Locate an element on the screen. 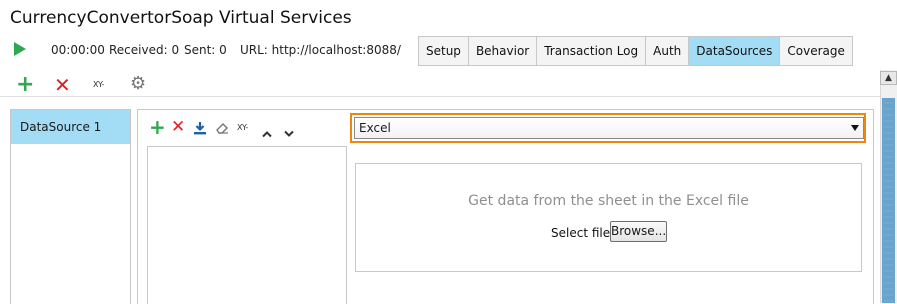 Image resolution: width=897 pixels, height=304 pixels. download-icon is located at coordinates (200, 127).